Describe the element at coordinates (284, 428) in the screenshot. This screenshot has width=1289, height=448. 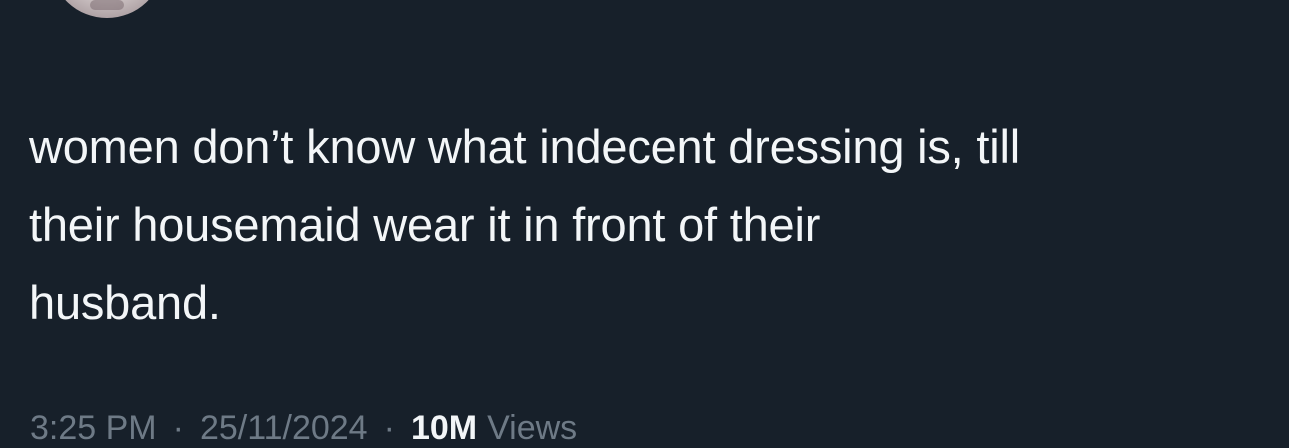
I see `tweet-date: 25/11/2024` at that location.